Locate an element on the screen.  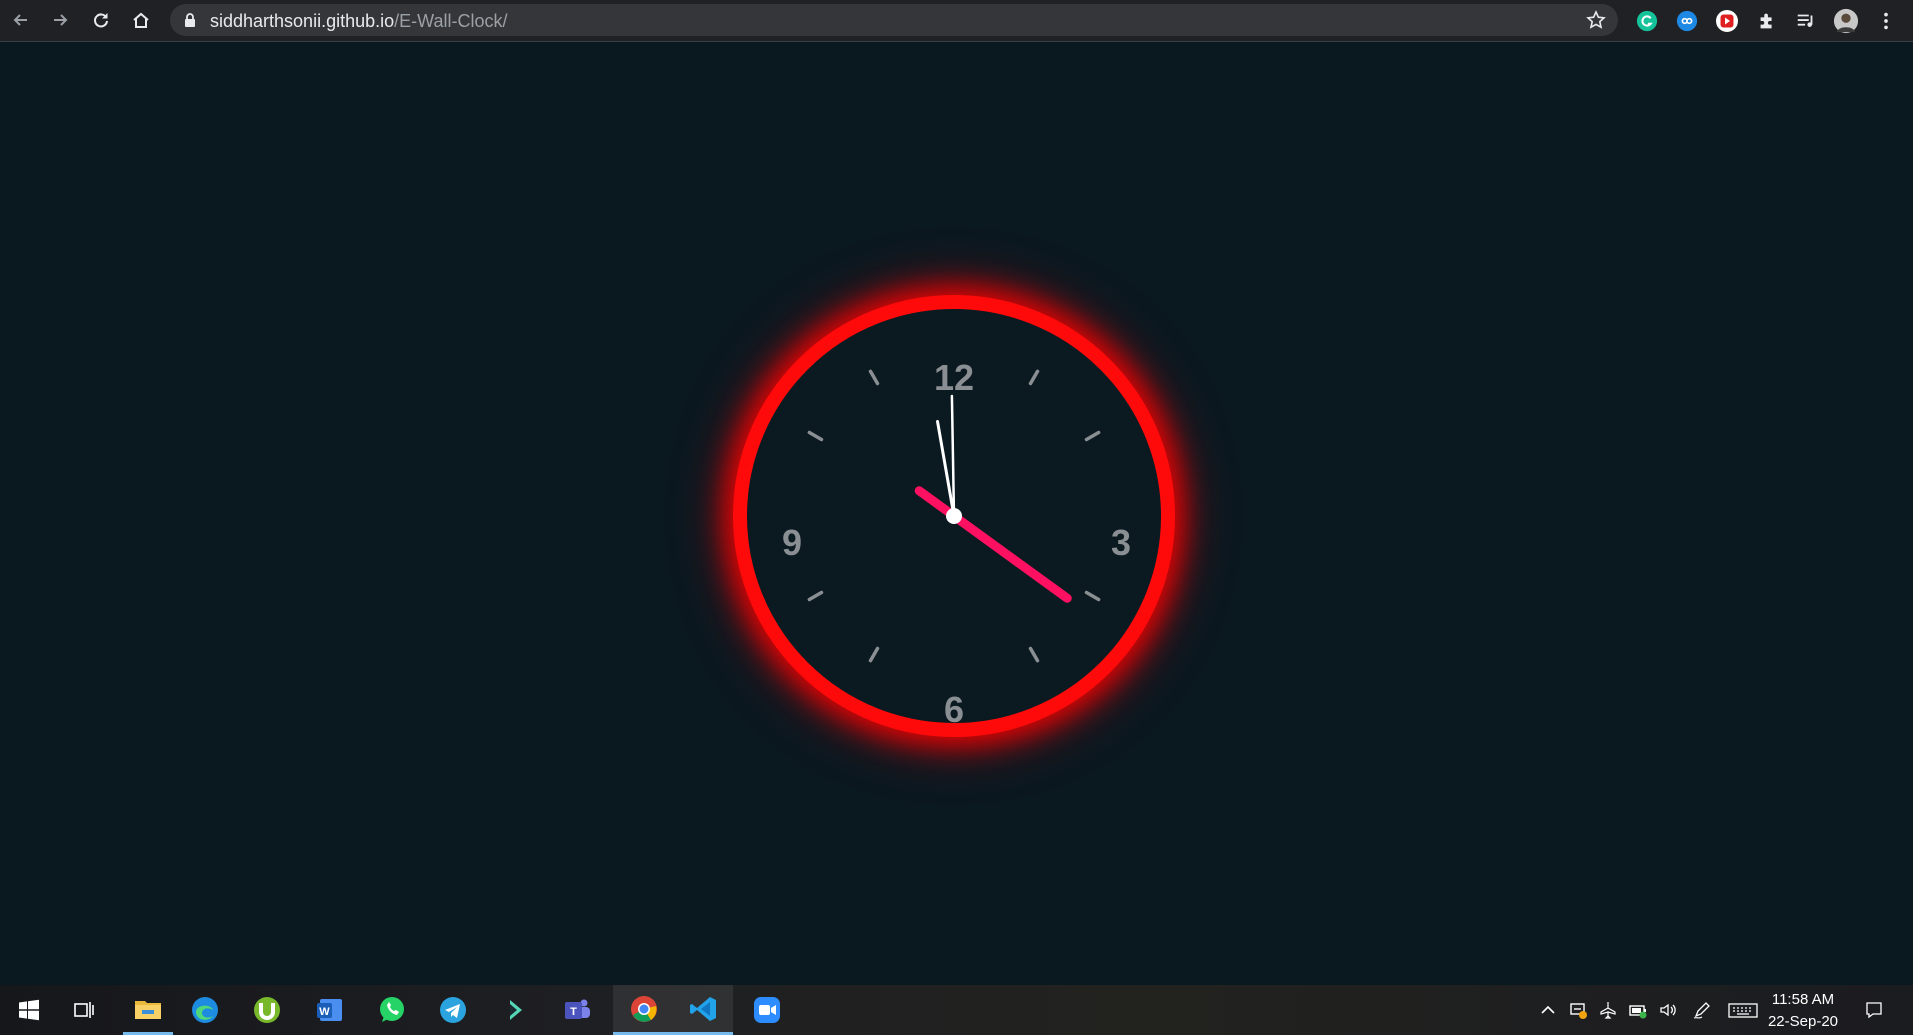
taskbar-clock: 11:58 AM 22-Sep-20 is located at coordinates (1803, 1011).